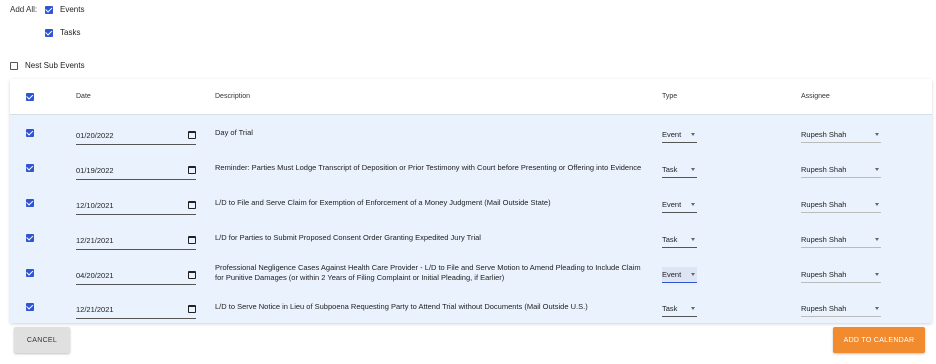 The width and height of the screenshot is (936, 364). Describe the element at coordinates (30, 96) in the screenshot. I see `select-all-checkbox` at that location.